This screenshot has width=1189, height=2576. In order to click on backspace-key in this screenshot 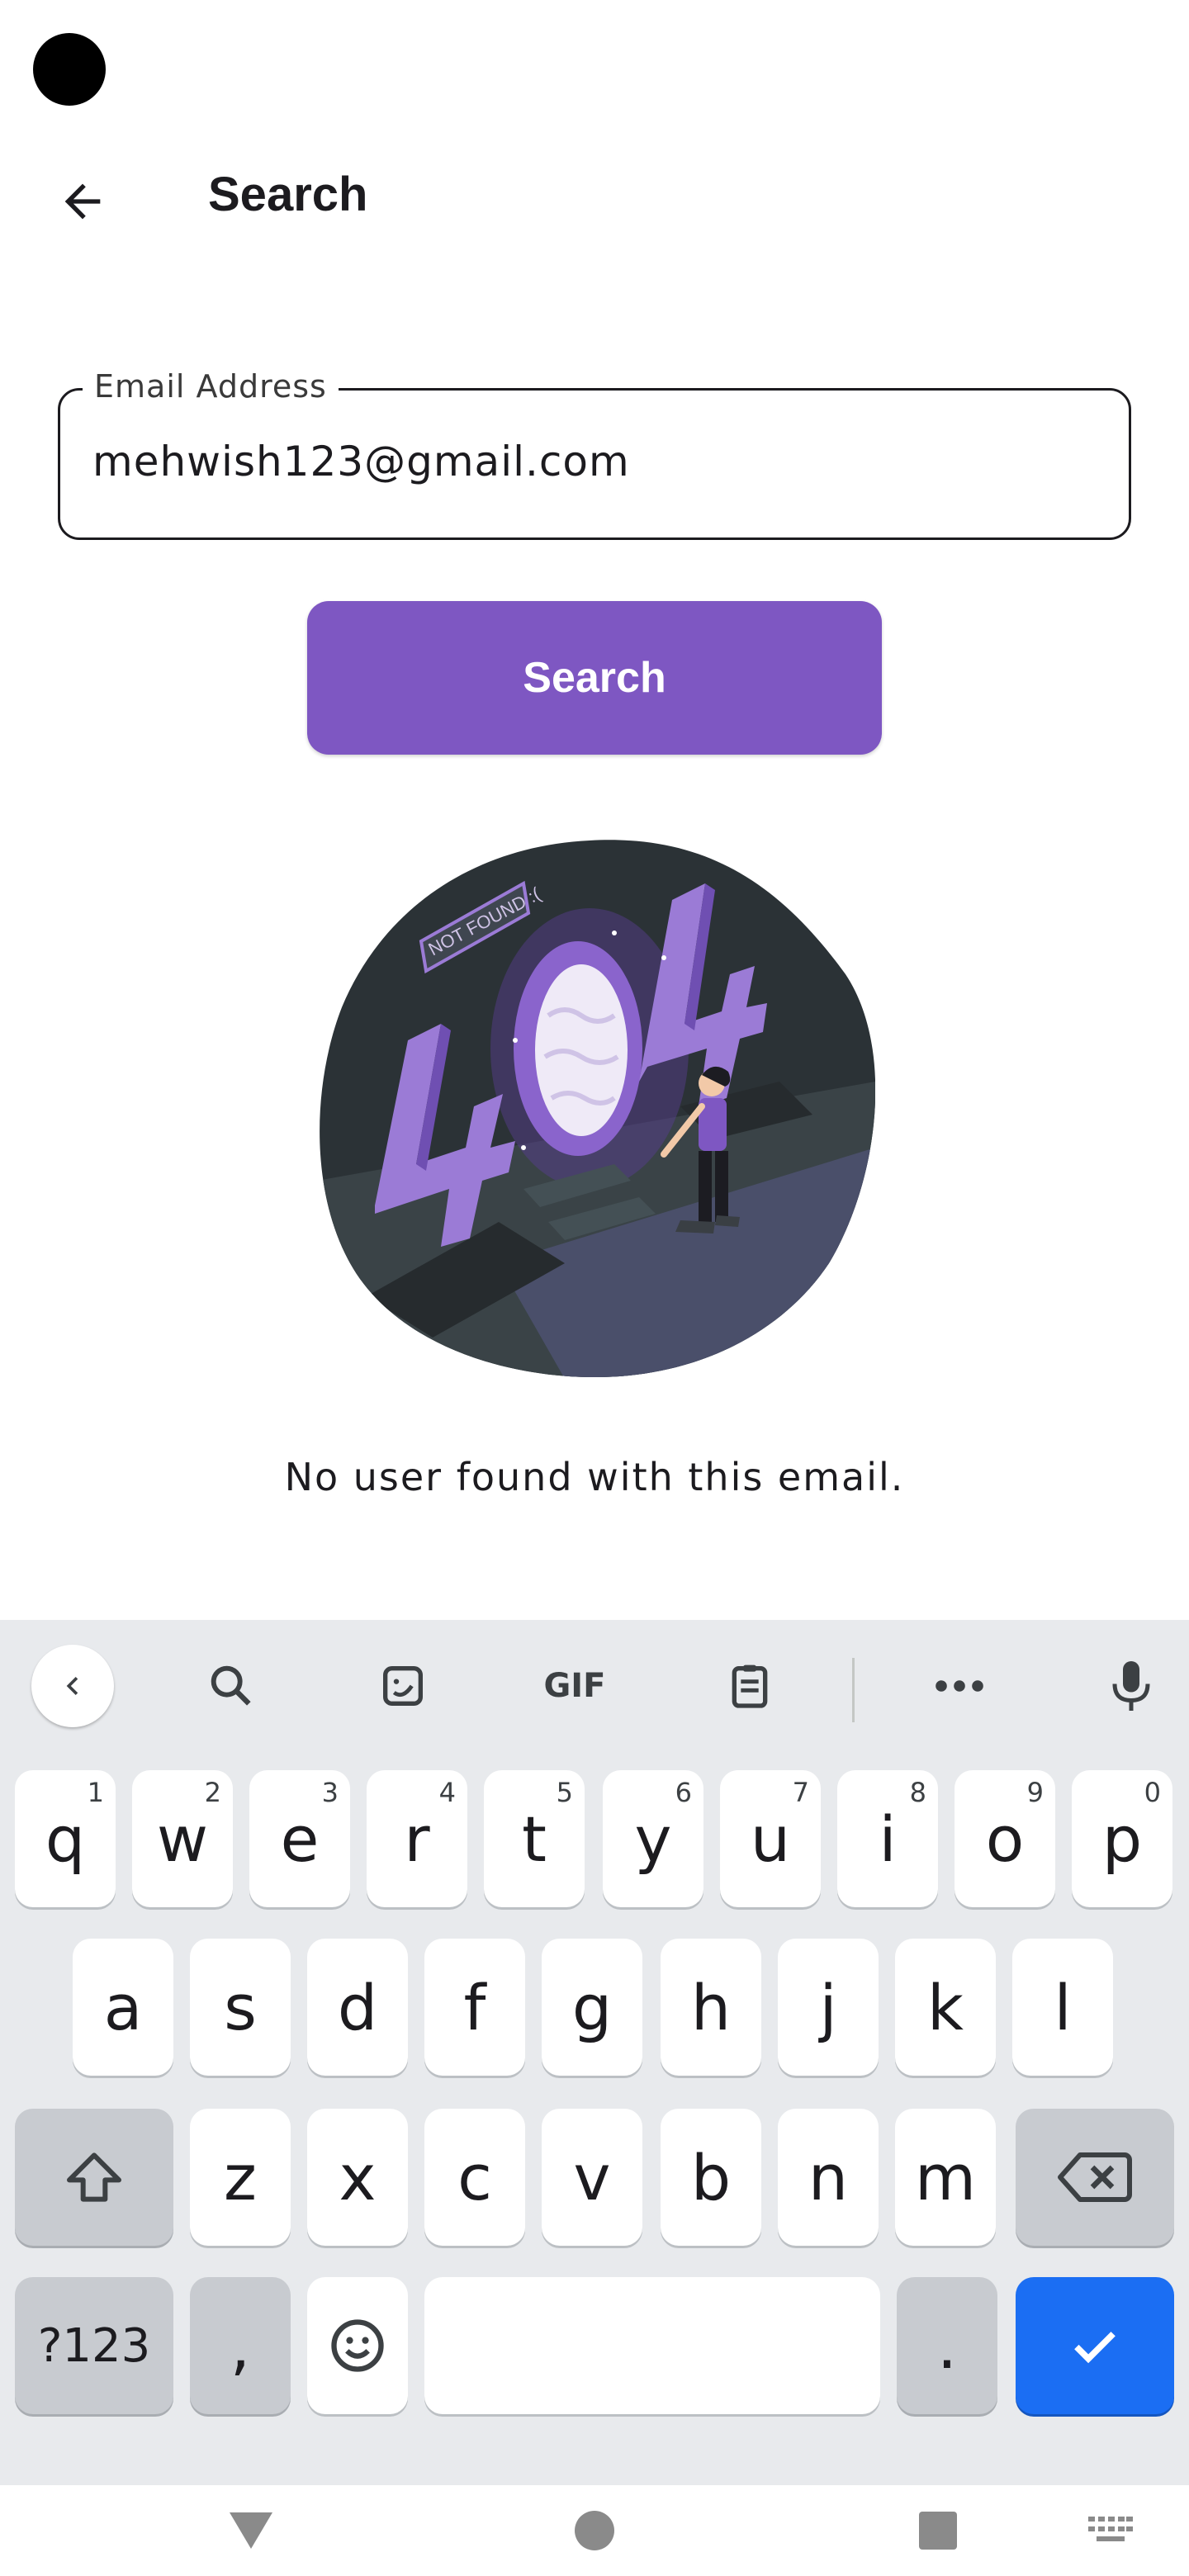, I will do `click(1095, 2177)`.